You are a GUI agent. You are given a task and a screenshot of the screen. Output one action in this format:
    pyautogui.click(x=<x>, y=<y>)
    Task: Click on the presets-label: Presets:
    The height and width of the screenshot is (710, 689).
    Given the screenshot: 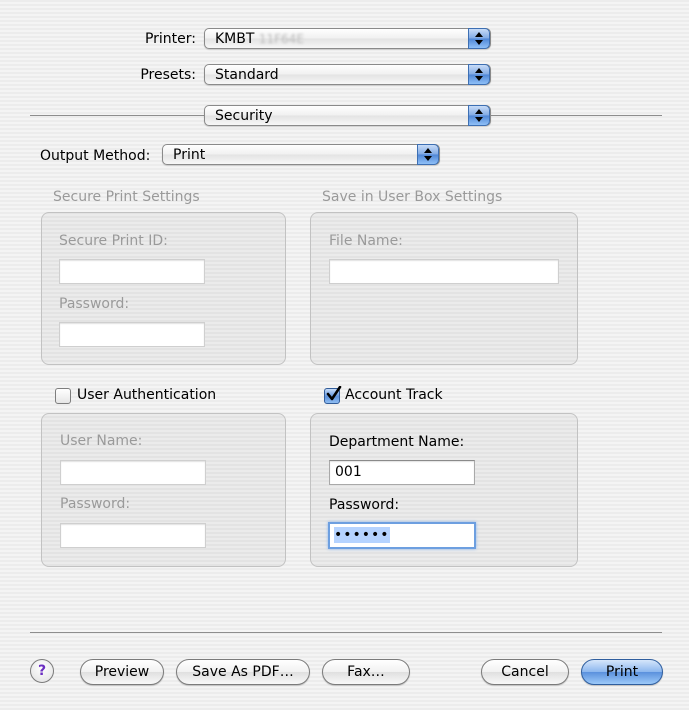 What is the action you would take?
    pyautogui.click(x=168, y=75)
    